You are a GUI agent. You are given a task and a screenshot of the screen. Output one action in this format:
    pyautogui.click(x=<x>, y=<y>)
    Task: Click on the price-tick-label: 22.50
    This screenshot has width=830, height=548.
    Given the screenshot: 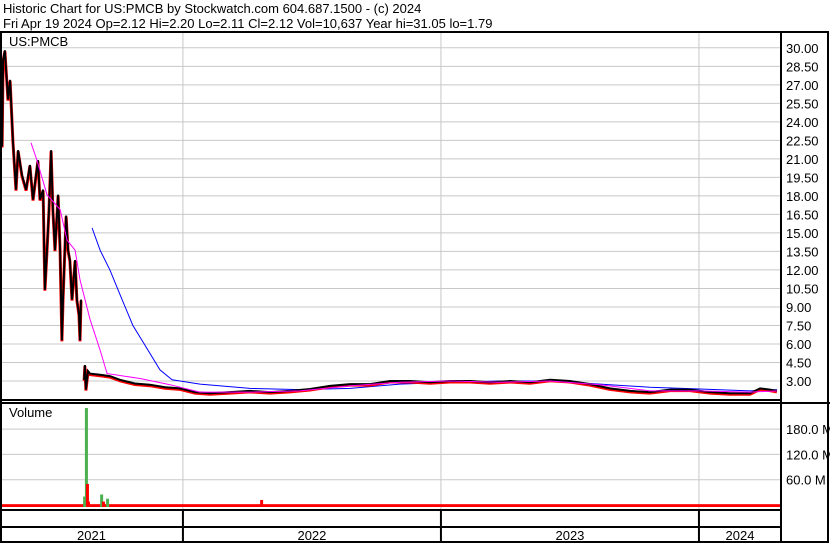 What is the action you would take?
    pyautogui.click(x=802, y=140)
    